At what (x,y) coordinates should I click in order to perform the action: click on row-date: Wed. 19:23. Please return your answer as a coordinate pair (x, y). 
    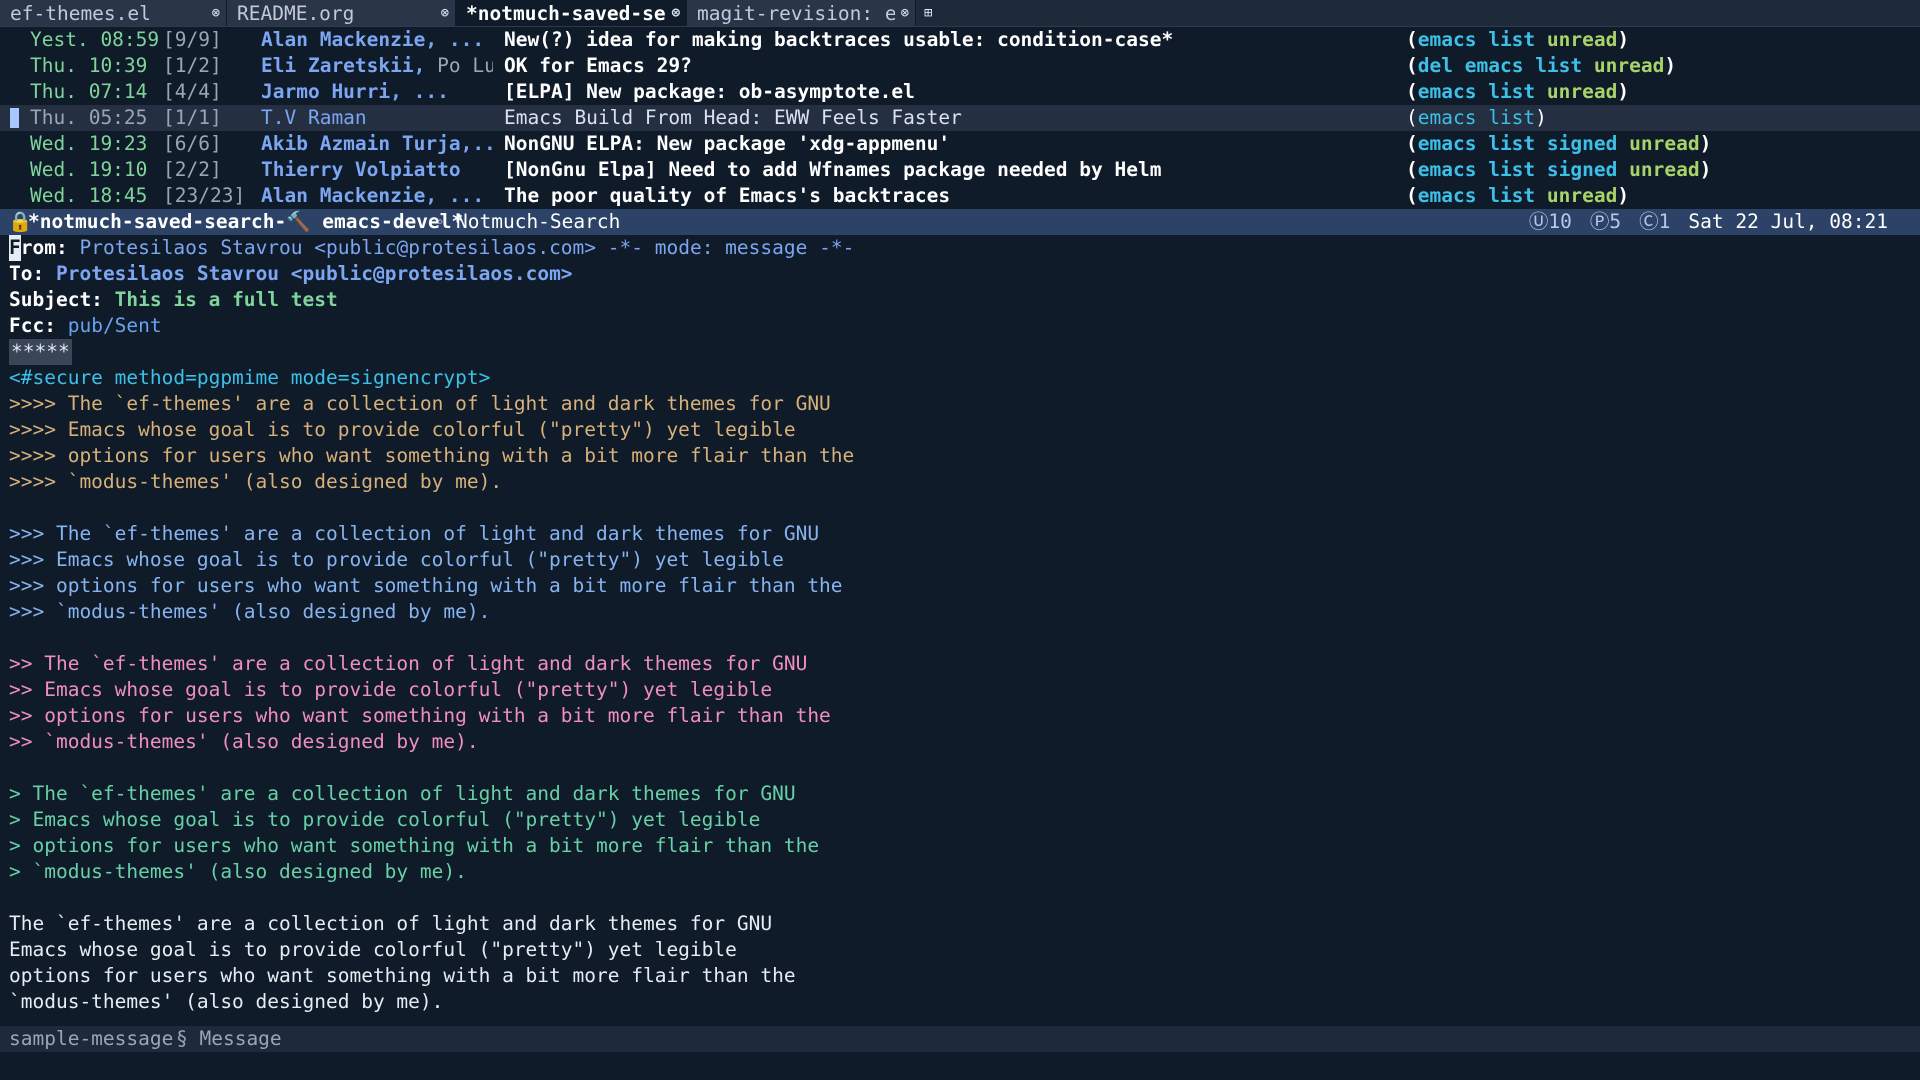
    Looking at the image, I should click on (89, 143).